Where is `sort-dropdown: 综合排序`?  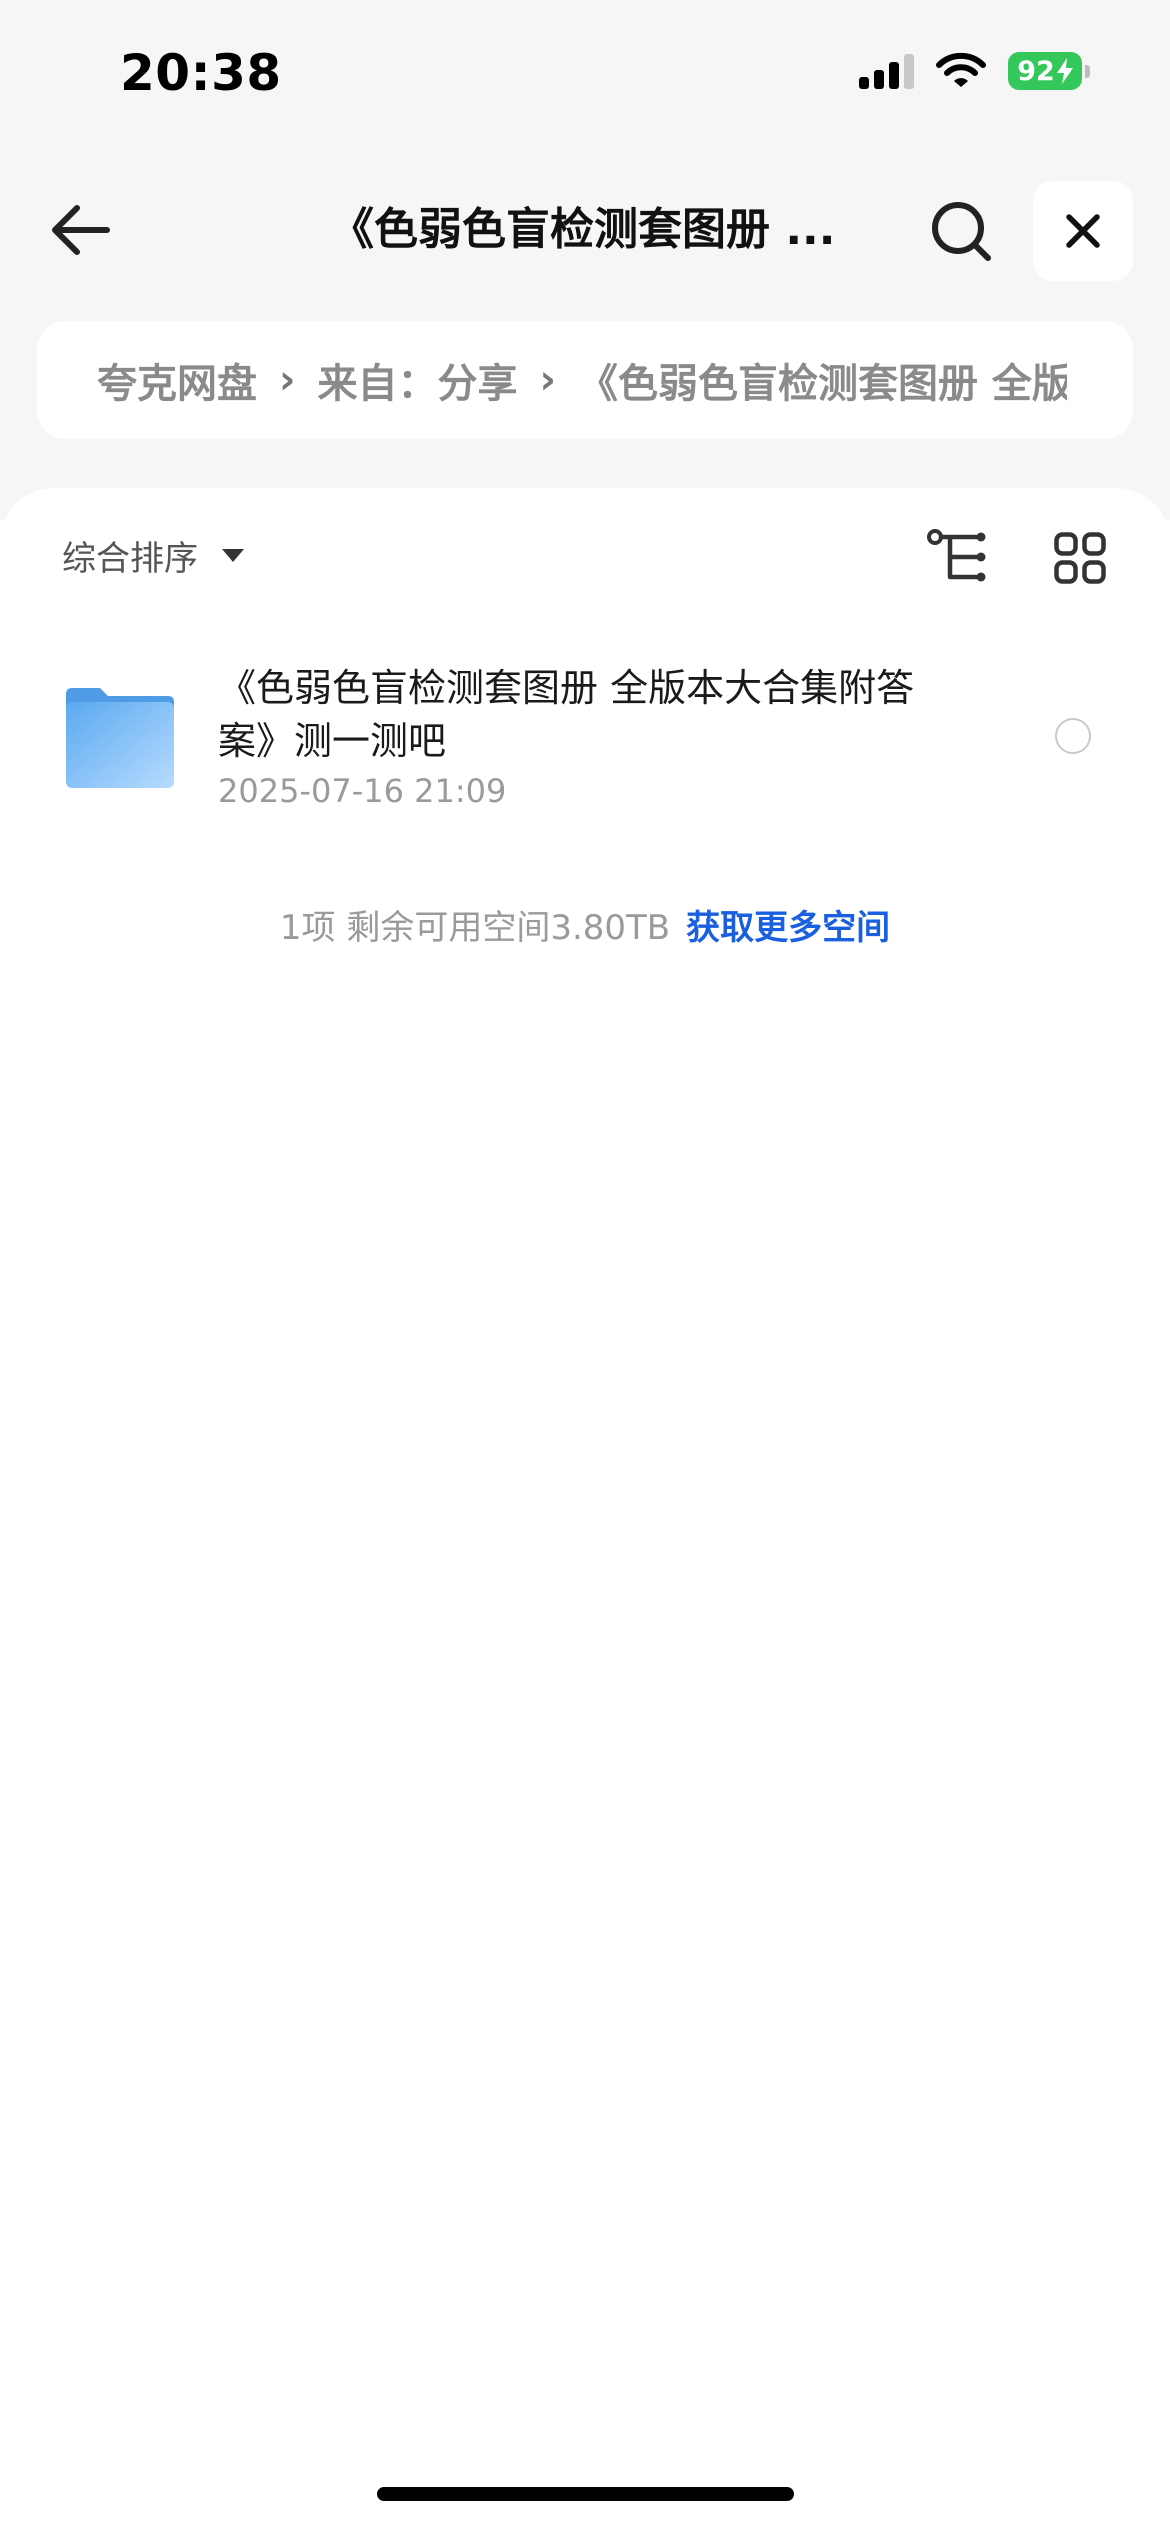 sort-dropdown: 综合排序 is located at coordinates (153, 555).